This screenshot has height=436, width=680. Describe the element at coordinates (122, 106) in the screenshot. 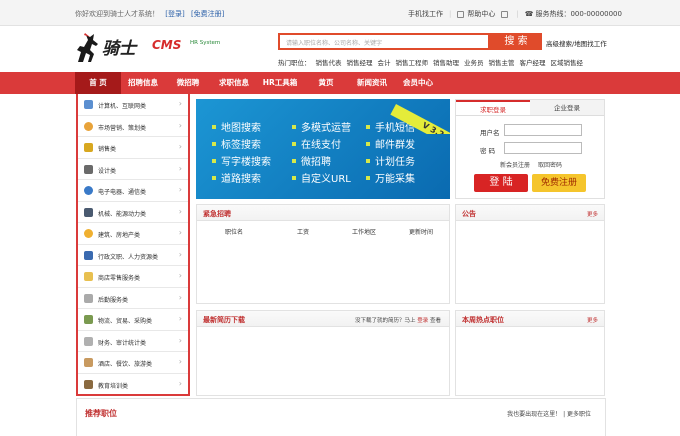

I see `category-label: 计算机、互联网类` at that location.